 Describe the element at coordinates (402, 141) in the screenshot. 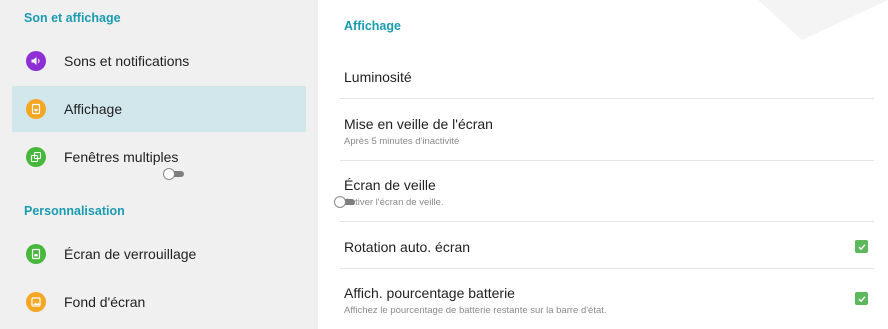

I see `setting-subtitle: Après 5 minutes d'inactivité` at that location.